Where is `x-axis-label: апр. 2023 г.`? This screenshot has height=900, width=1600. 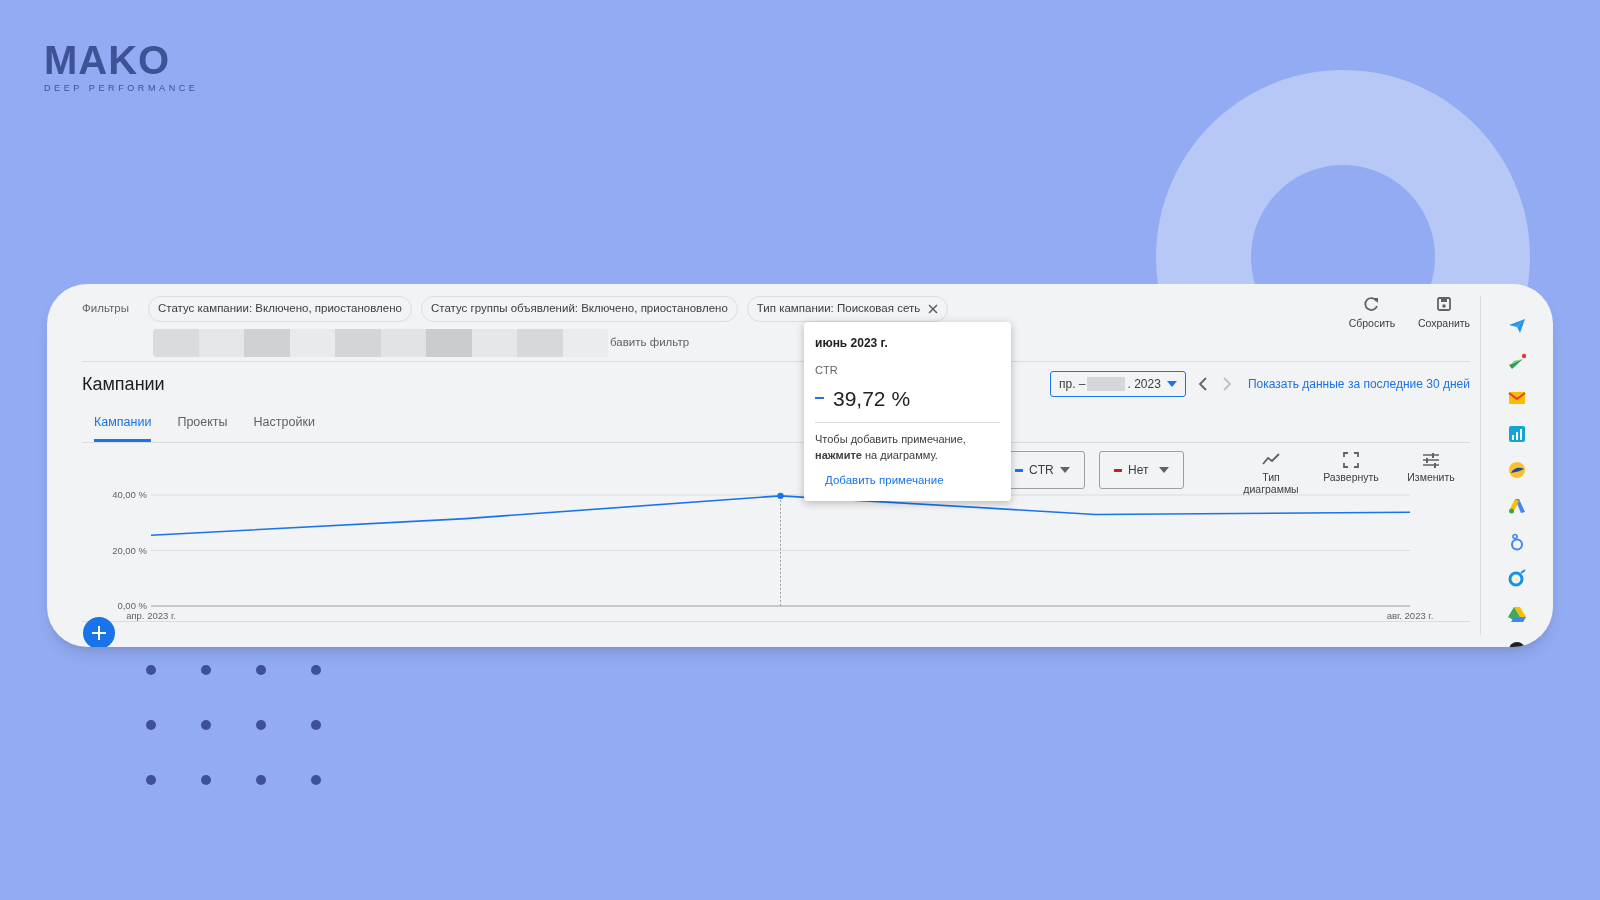
x-axis-label: апр. 2023 г. is located at coordinates (151, 615).